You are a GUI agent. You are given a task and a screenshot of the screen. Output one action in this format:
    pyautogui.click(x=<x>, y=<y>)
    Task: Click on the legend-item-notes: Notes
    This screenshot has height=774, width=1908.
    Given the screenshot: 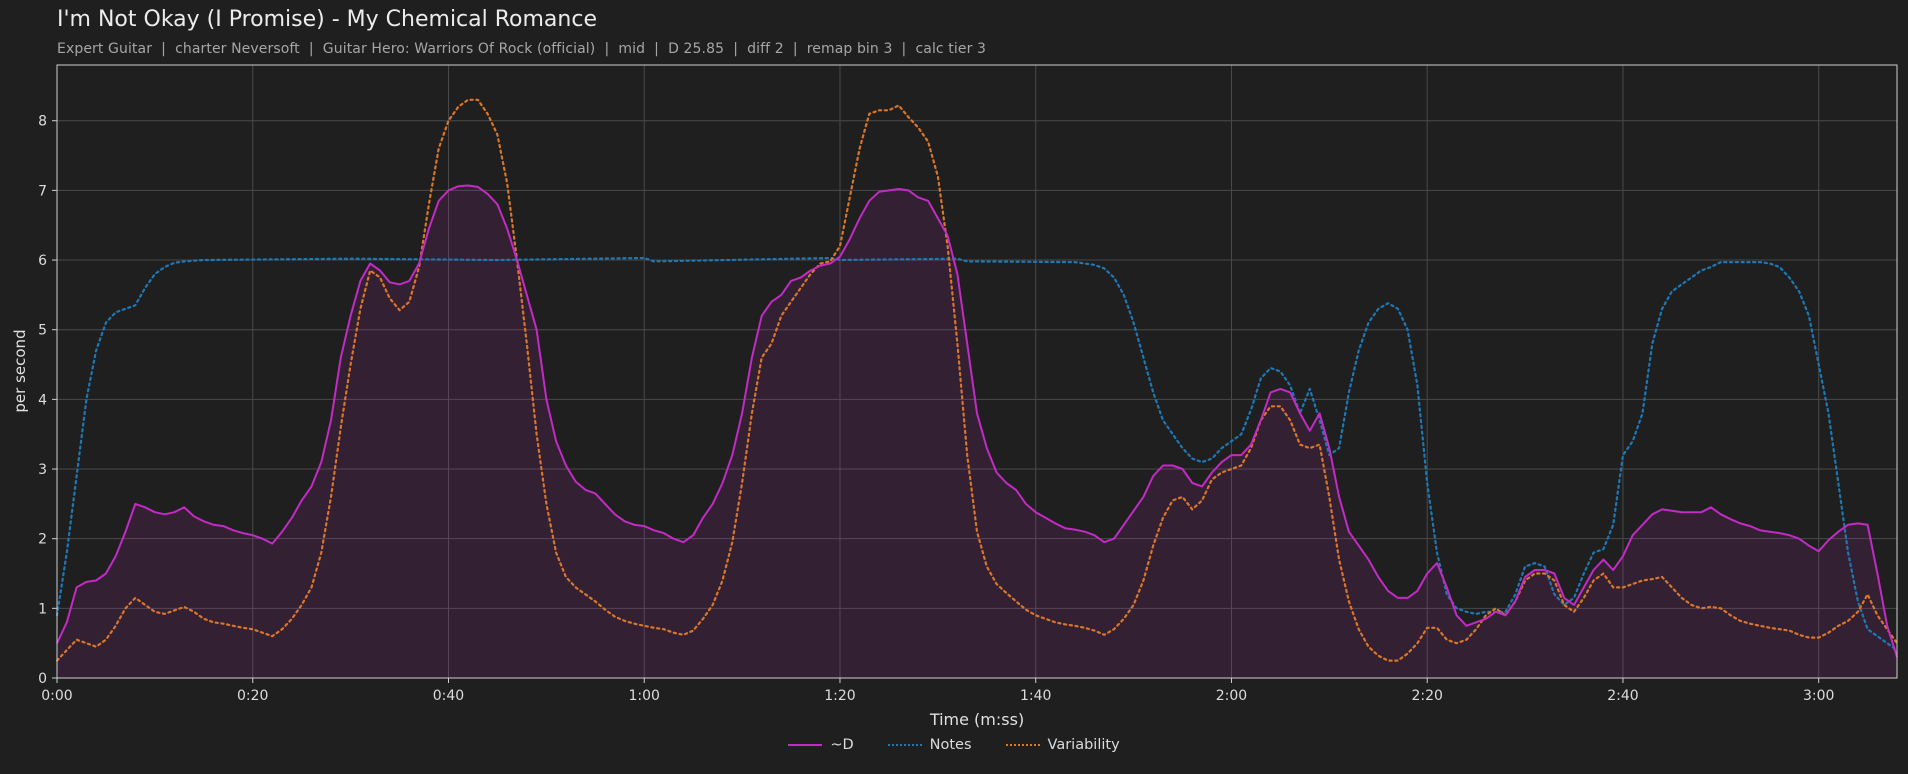 What is the action you would take?
    pyautogui.click(x=929, y=745)
    